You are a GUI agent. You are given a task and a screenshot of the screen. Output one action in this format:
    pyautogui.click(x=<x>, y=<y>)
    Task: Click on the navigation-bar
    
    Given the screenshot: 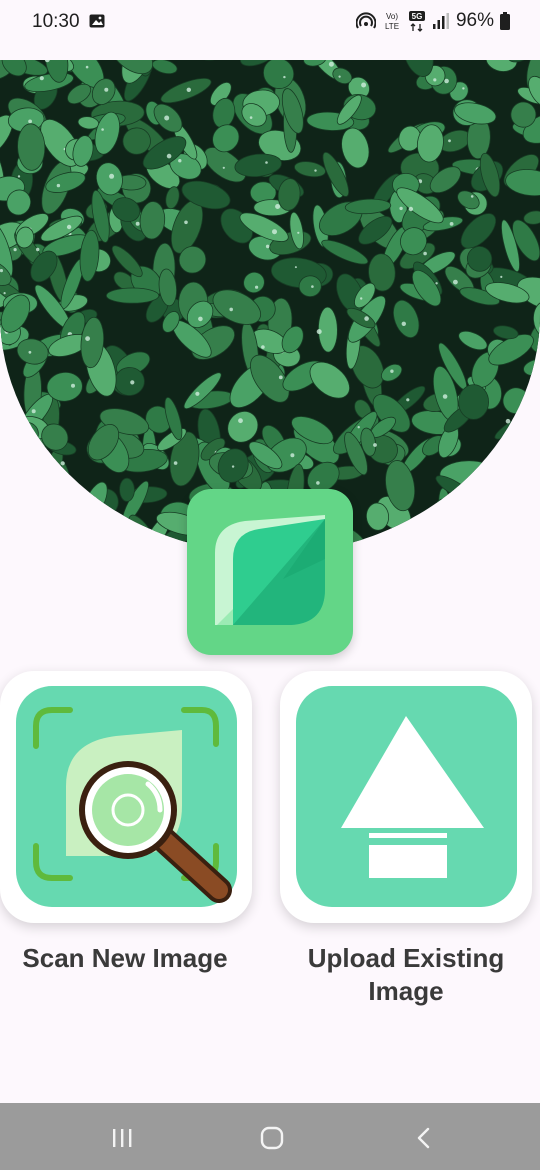 What is the action you would take?
    pyautogui.click(x=270, y=1136)
    